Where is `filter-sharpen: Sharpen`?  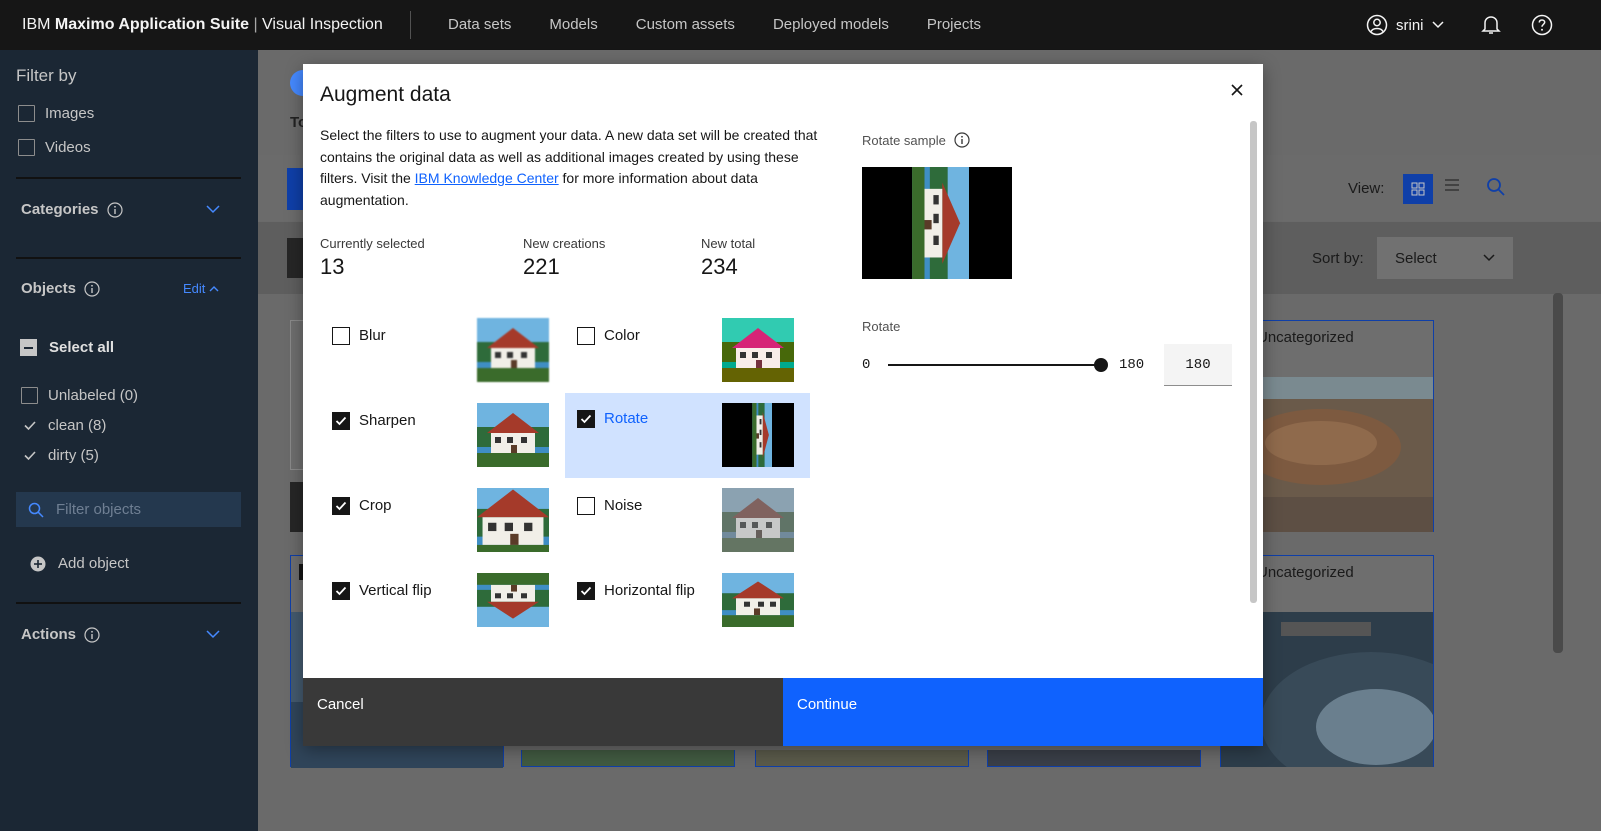
filter-sharpen: Sharpen is located at coordinates (442, 437).